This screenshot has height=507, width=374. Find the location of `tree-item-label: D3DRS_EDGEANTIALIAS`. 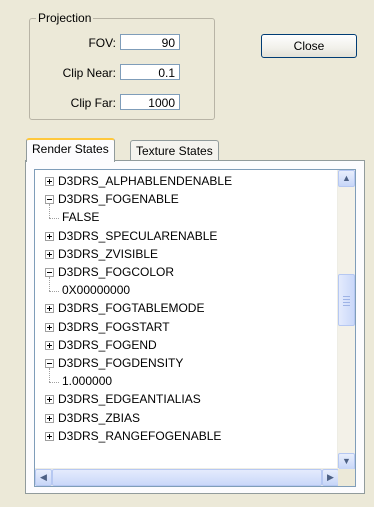

tree-item-label: D3DRS_EDGEANTIALIAS is located at coordinates (129, 399).